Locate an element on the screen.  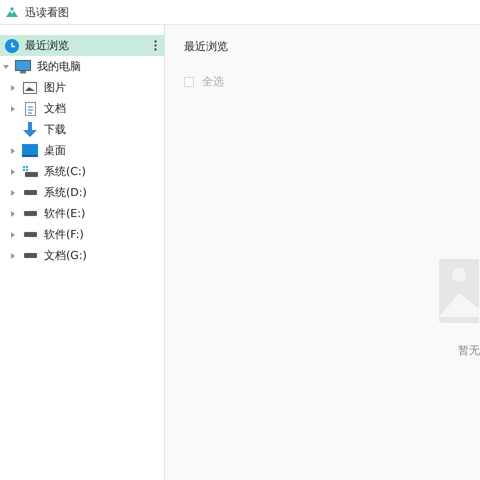
tree-item: 下载 is located at coordinates (55, 129).